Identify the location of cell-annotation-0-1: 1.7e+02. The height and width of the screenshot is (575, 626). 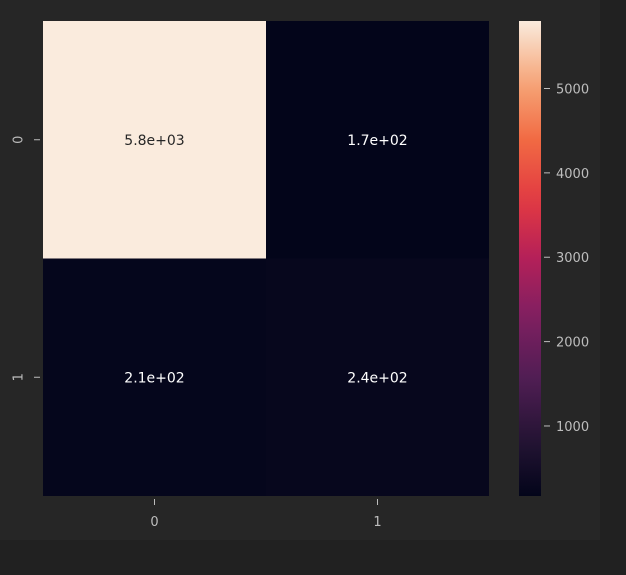
(377, 141).